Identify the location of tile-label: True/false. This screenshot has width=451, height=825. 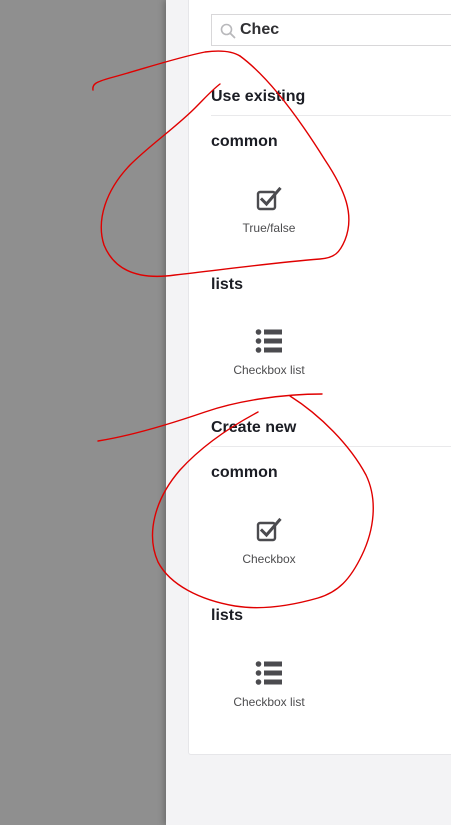
(269, 228).